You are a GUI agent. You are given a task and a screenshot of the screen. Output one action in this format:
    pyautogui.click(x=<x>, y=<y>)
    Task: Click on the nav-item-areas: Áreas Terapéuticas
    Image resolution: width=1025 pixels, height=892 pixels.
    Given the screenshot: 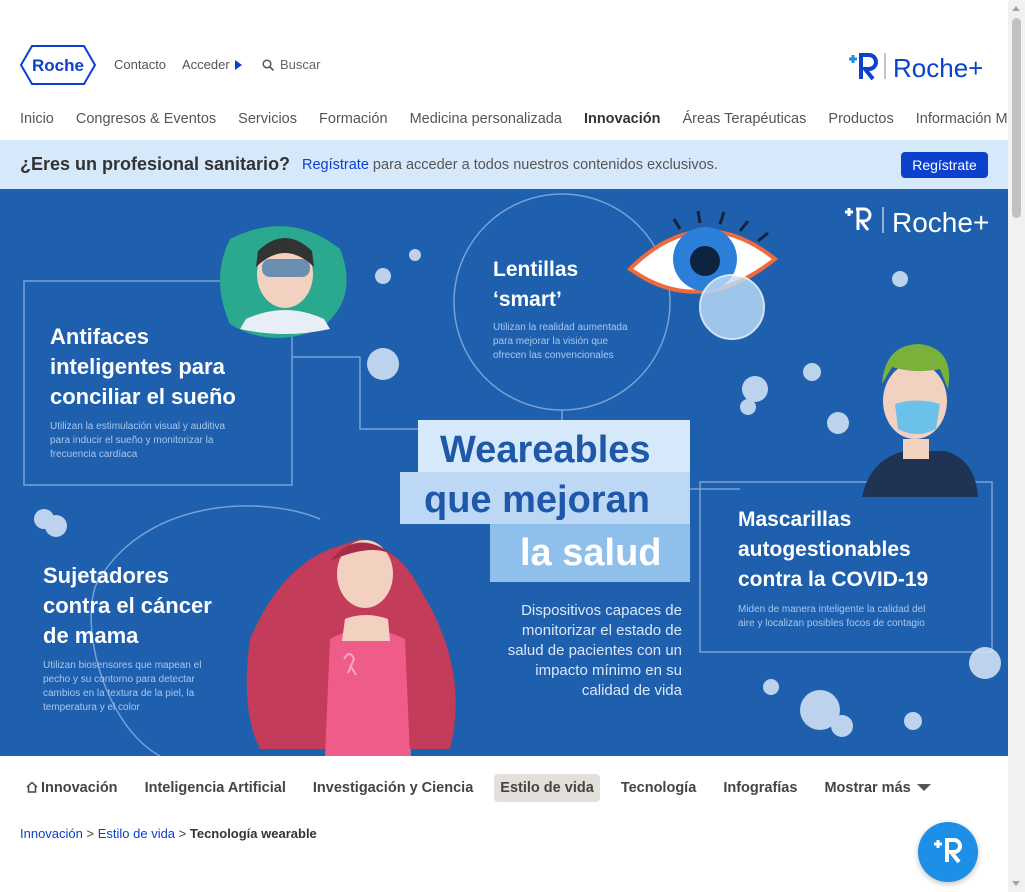 What is the action you would take?
    pyautogui.click(x=745, y=119)
    